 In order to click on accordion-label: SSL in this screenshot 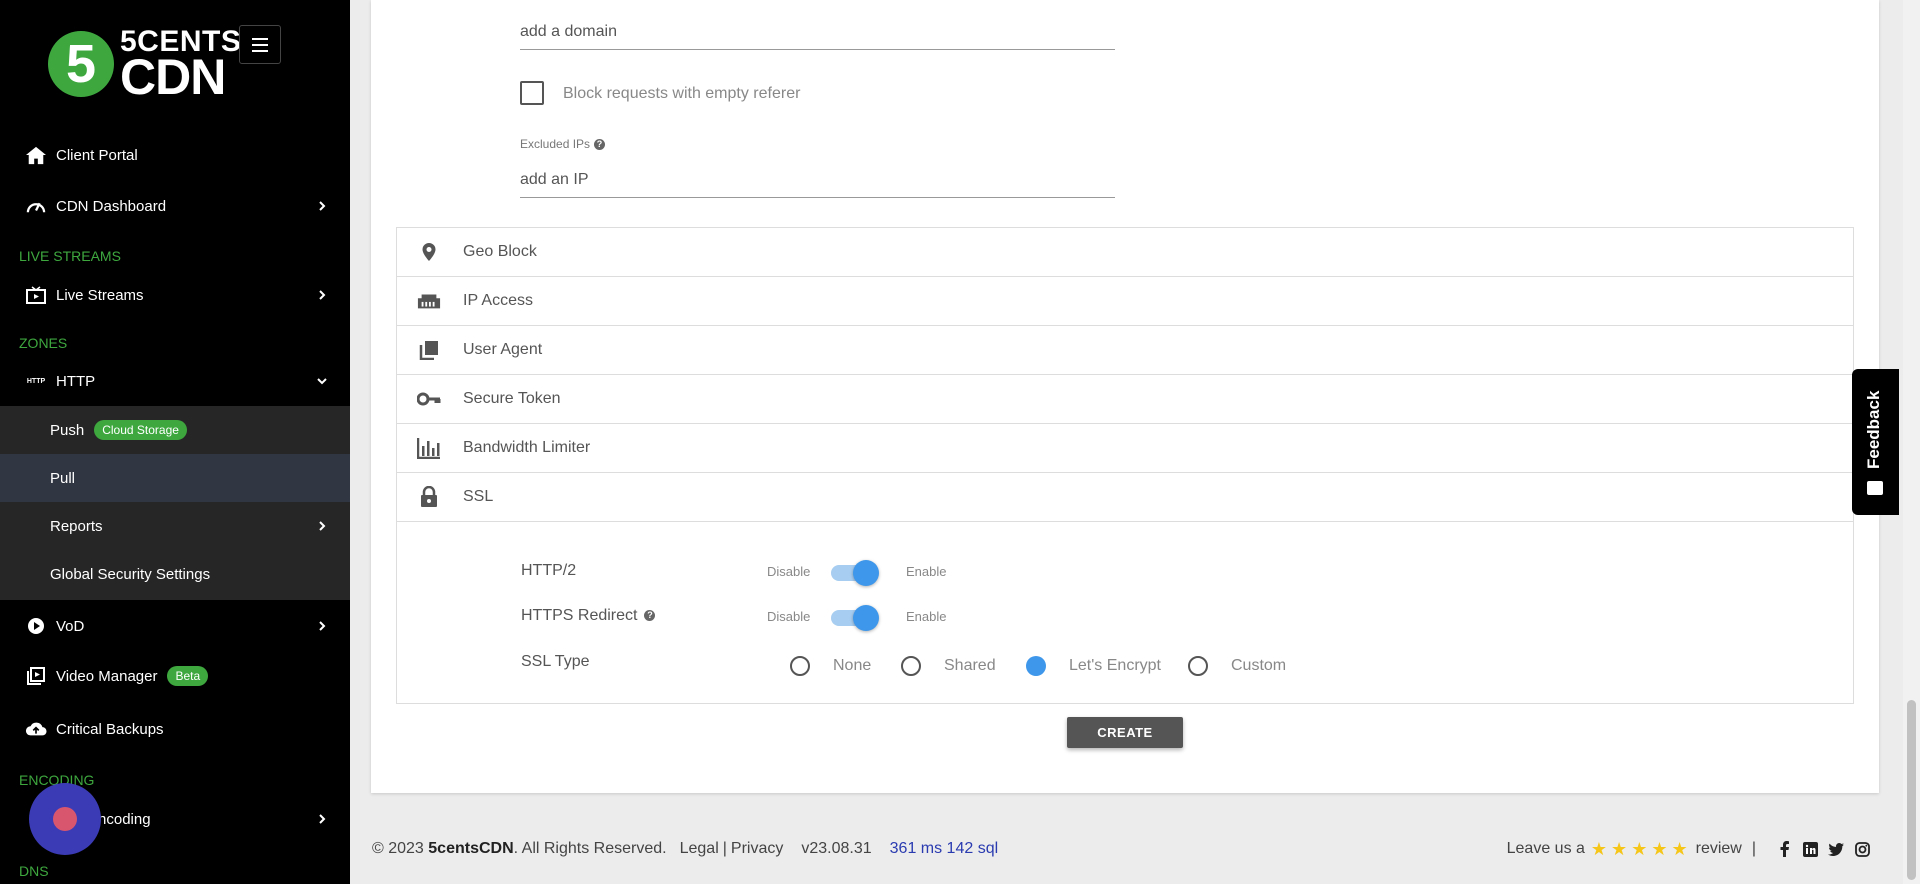, I will do `click(478, 496)`.